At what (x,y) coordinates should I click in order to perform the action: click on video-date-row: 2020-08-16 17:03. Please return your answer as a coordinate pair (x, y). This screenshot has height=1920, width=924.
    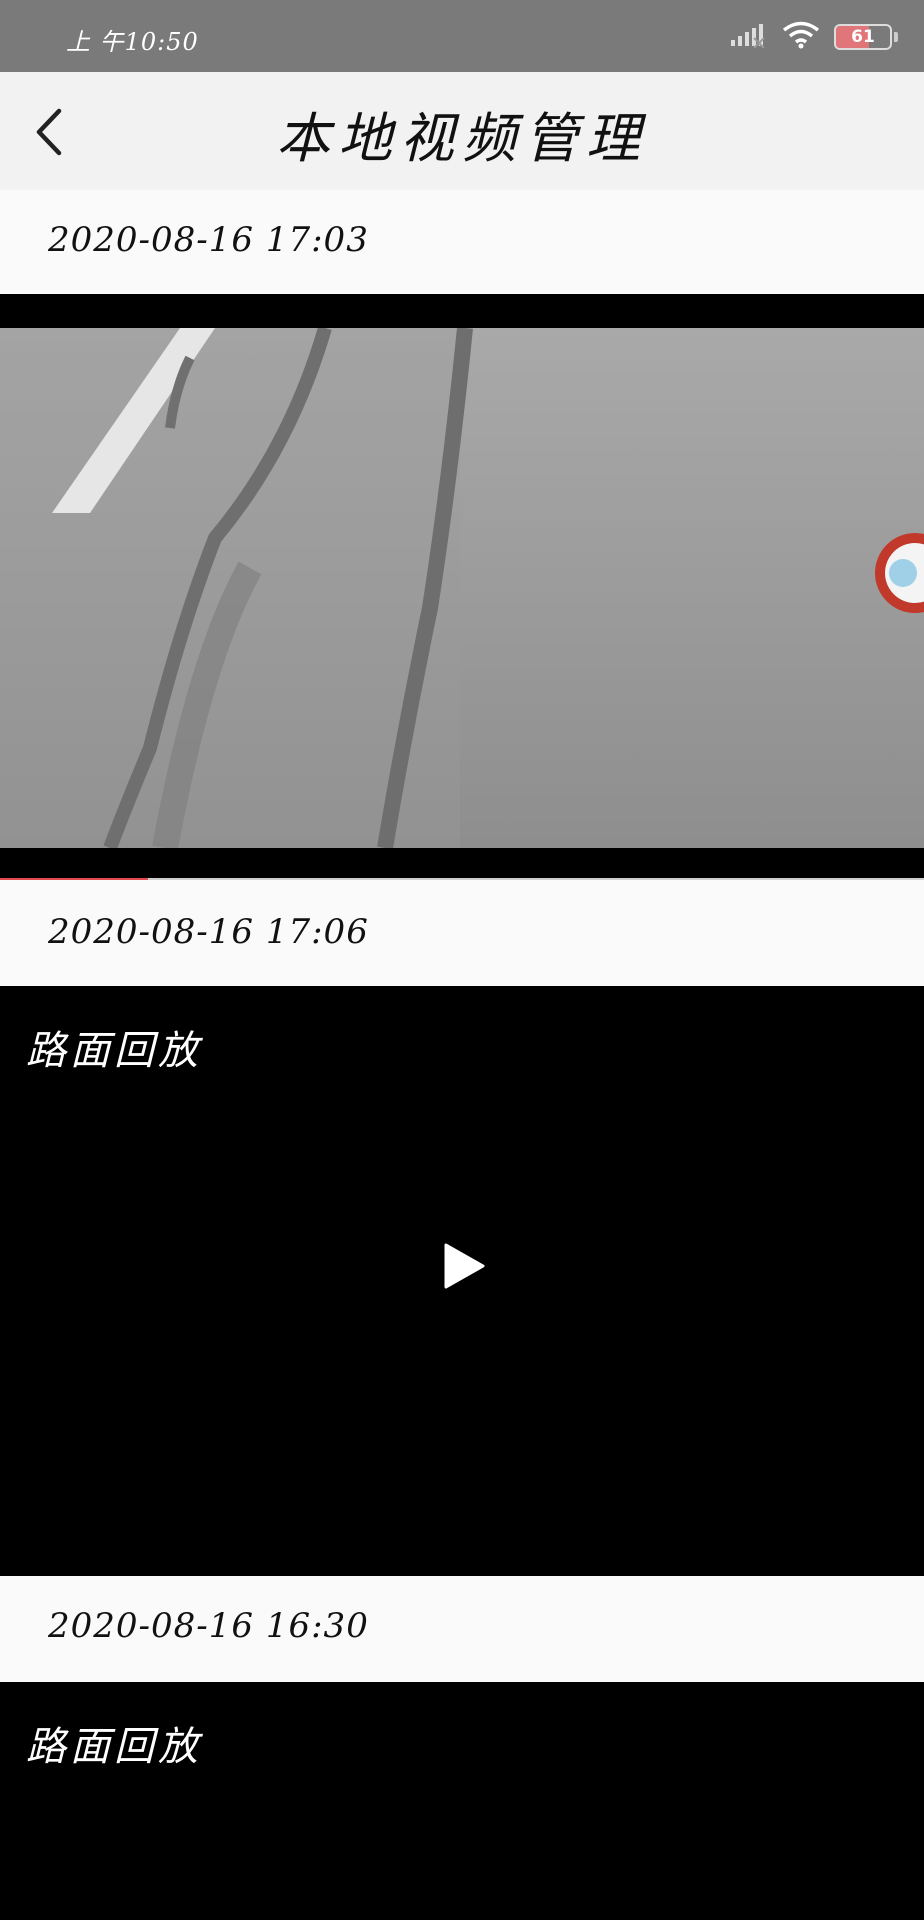
    Looking at the image, I should click on (462, 242).